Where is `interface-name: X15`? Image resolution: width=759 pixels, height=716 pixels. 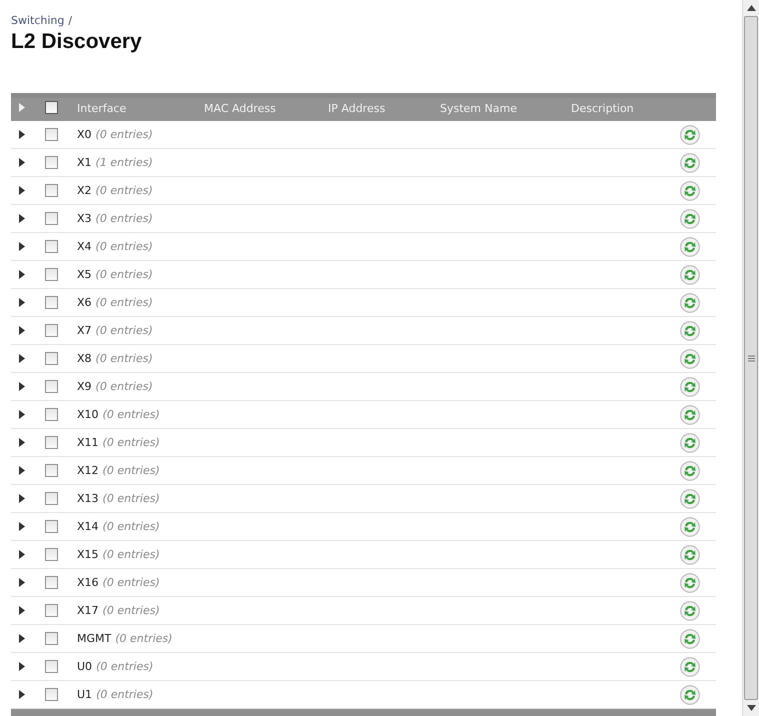
interface-name: X15 is located at coordinates (88, 554).